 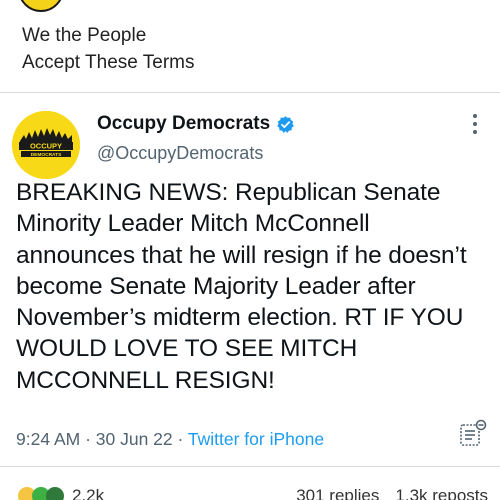 What do you see at coordinates (285, 124) in the screenshot?
I see `verified-badge-icon` at bounding box center [285, 124].